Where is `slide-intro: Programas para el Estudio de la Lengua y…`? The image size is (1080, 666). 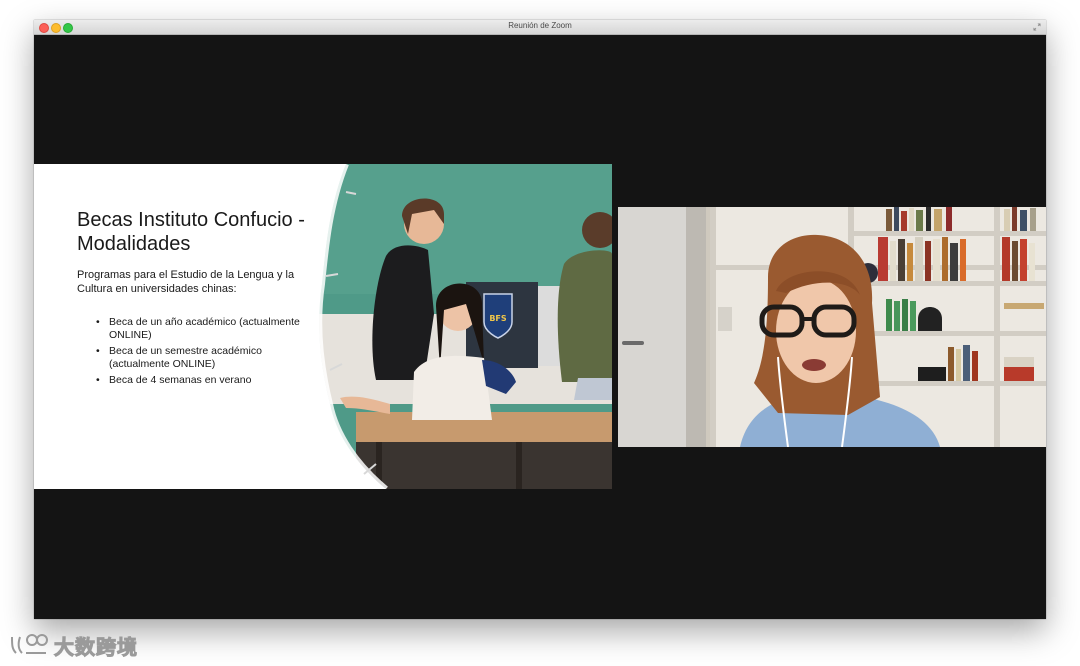 slide-intro: Programas para el Estudio de la Lengua y… is located at coordinates (186, 282).